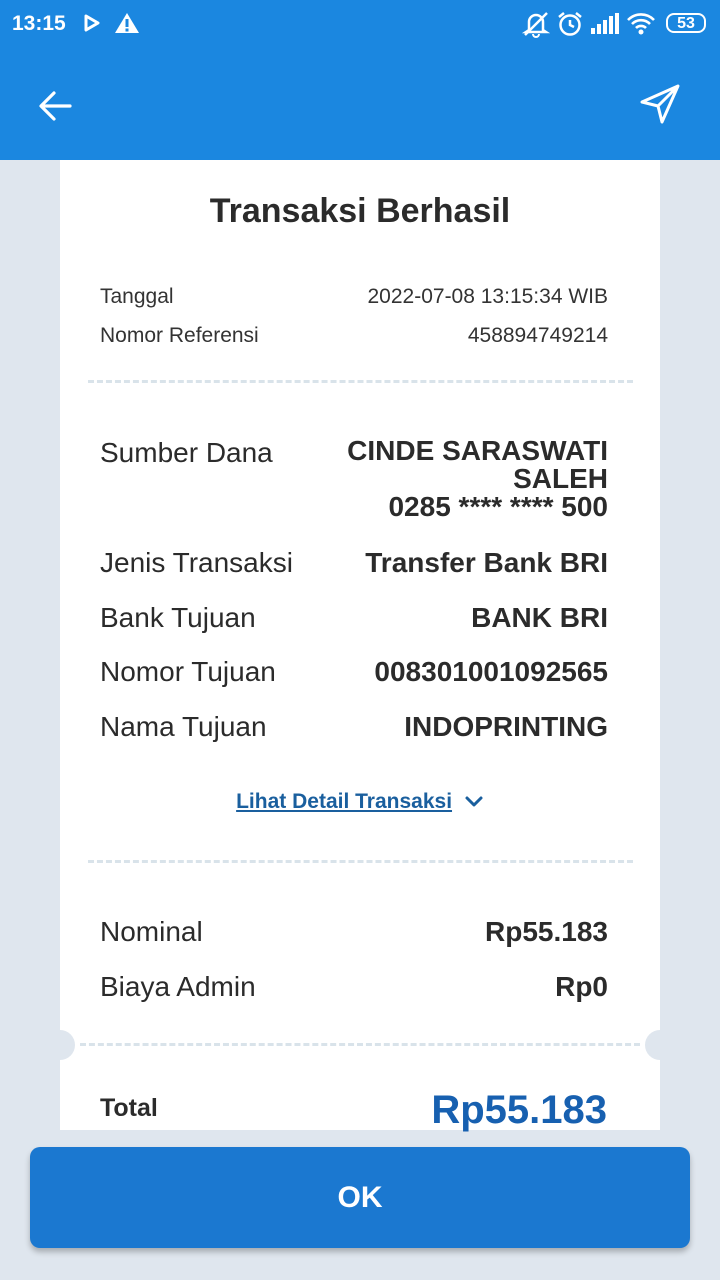 This screenshot has width=720, height=1280. I want to click on view-detail-link: Lihat Detail Transaksi, so click(360, 802).